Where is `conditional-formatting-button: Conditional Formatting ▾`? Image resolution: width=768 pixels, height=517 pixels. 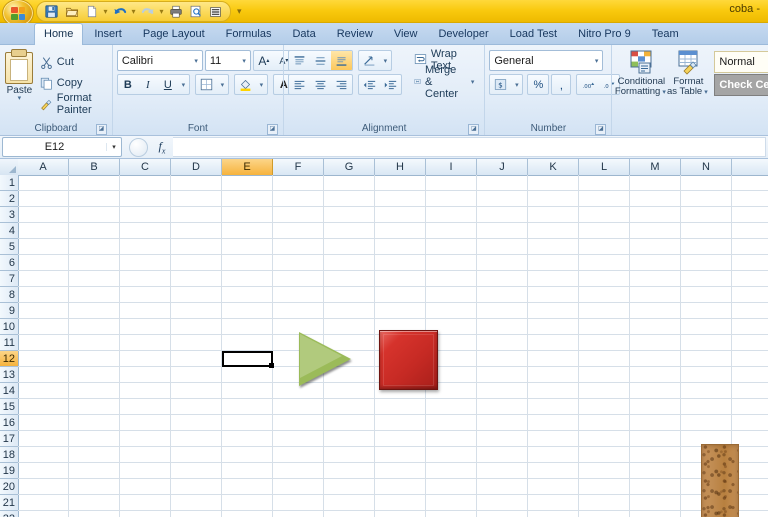 conditional-formatting-button: Conditional Formatting ▾ is located at coordinates (640, 74).